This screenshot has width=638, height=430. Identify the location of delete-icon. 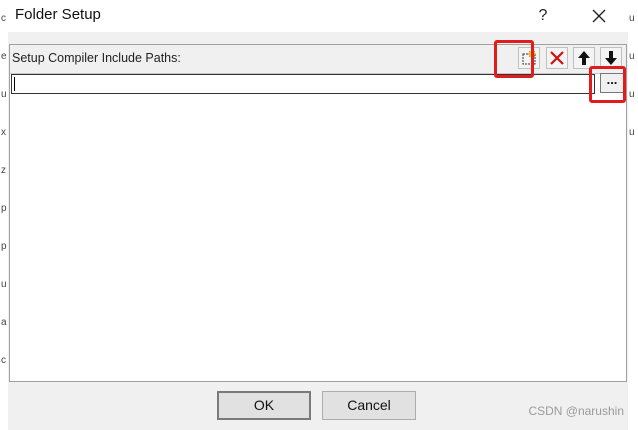
(557, 58).